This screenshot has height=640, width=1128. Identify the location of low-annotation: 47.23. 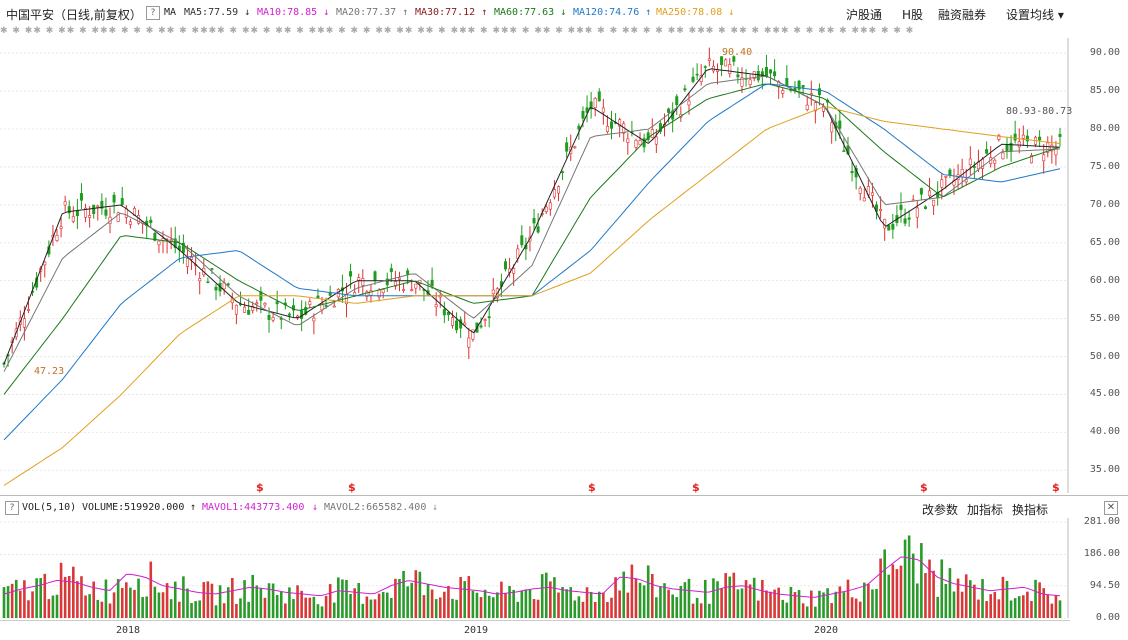
(49, 371).